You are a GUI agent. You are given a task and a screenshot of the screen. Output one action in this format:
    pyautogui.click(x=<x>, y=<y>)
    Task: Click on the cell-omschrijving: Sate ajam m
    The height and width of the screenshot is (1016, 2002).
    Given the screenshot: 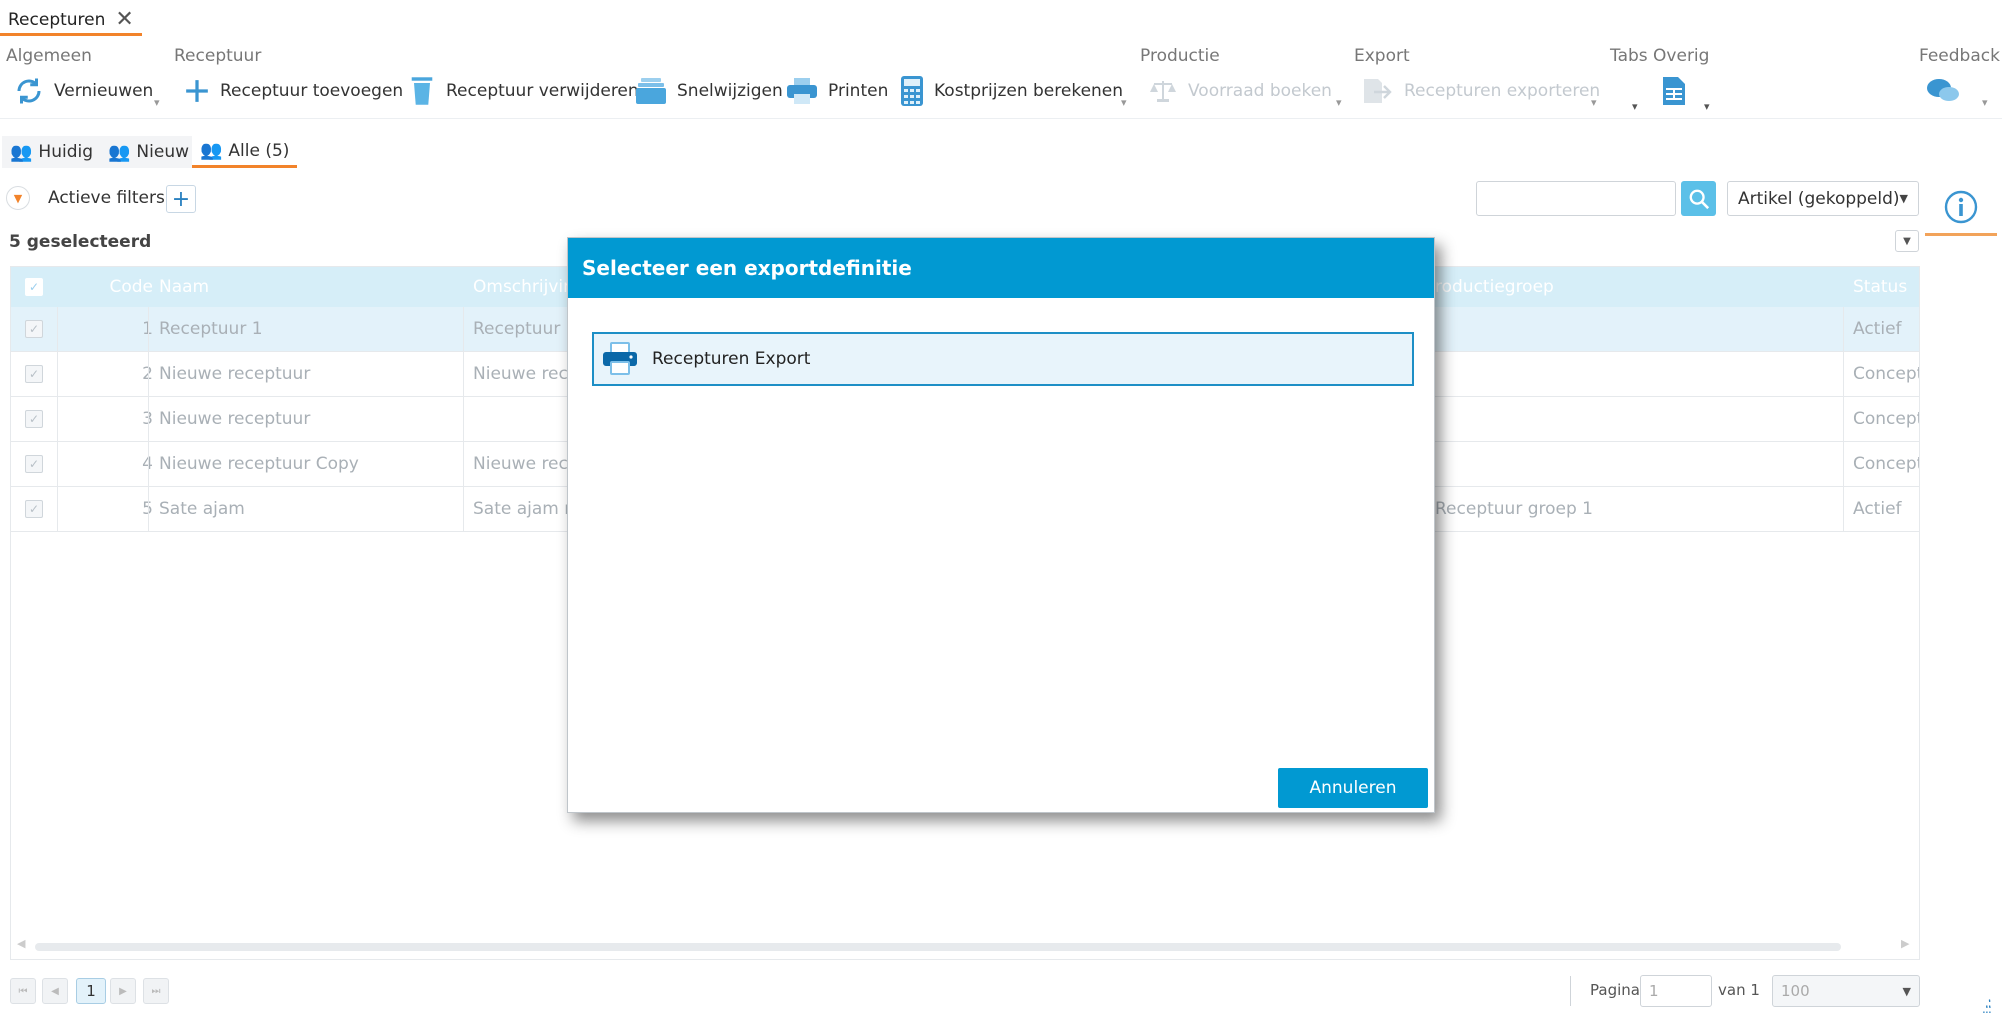 What is the action you would take?
    pyautogui.click(x=523, y=509)
    